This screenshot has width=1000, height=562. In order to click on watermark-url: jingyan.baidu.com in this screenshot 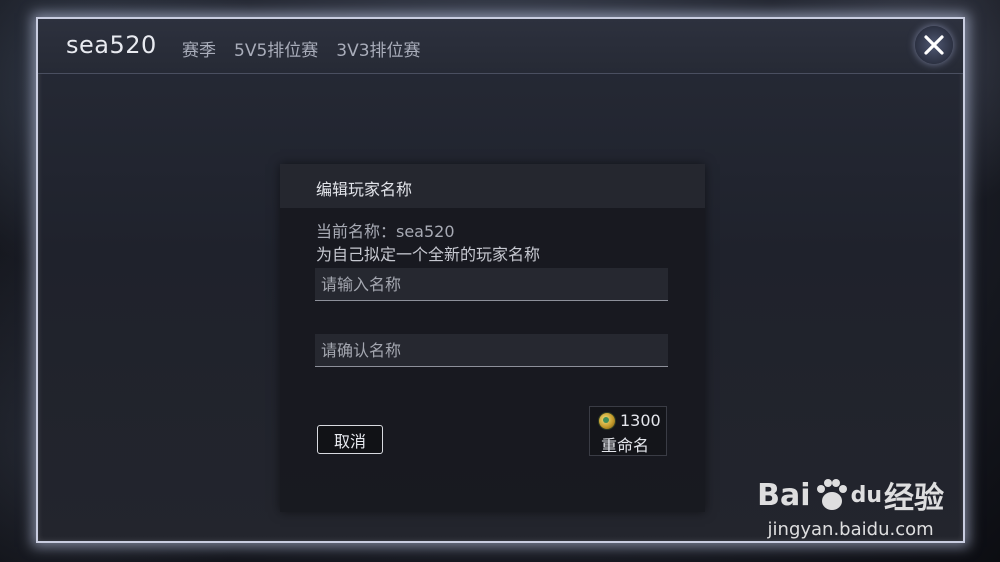, I will do `click(850, 529)`.